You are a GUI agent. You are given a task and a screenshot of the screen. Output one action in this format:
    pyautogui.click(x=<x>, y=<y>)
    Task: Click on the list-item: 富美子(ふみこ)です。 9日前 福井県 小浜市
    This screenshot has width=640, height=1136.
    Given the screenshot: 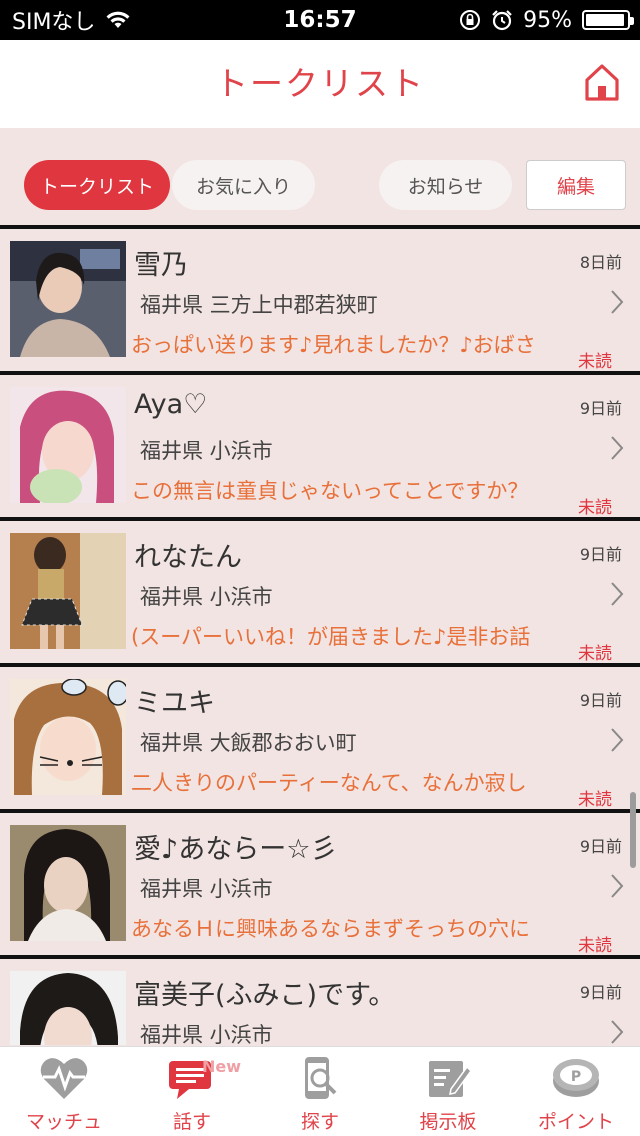 What is the action you would take?
    pyautogui.click(x=320, y=1000)
    